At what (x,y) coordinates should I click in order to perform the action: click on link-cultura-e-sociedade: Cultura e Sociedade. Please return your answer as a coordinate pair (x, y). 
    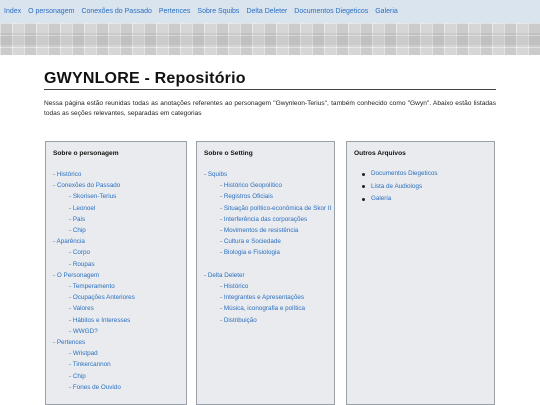
    Looking at the image, I should click on (252, 241).